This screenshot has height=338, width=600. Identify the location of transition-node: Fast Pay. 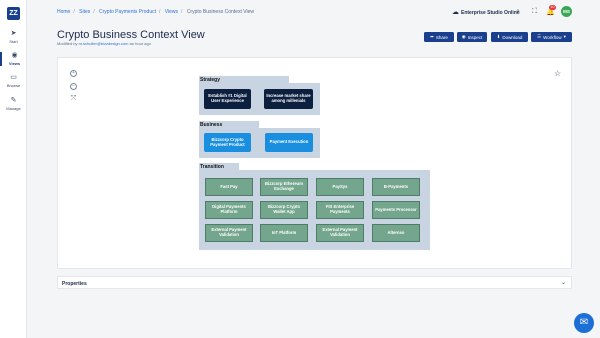
(229, 187).